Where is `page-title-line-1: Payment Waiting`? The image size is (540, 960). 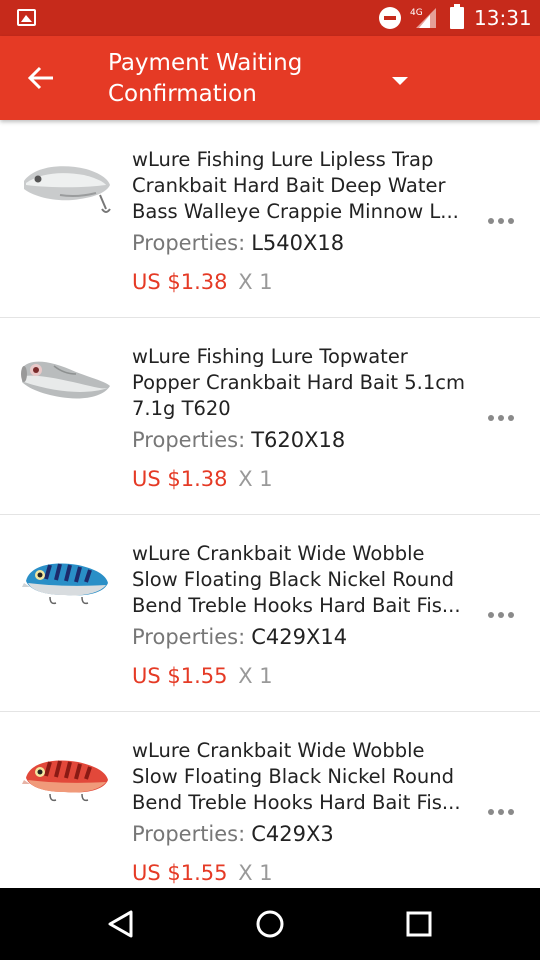 page-title-line-1: Payment Waiting is located at coordinates (205, 63).